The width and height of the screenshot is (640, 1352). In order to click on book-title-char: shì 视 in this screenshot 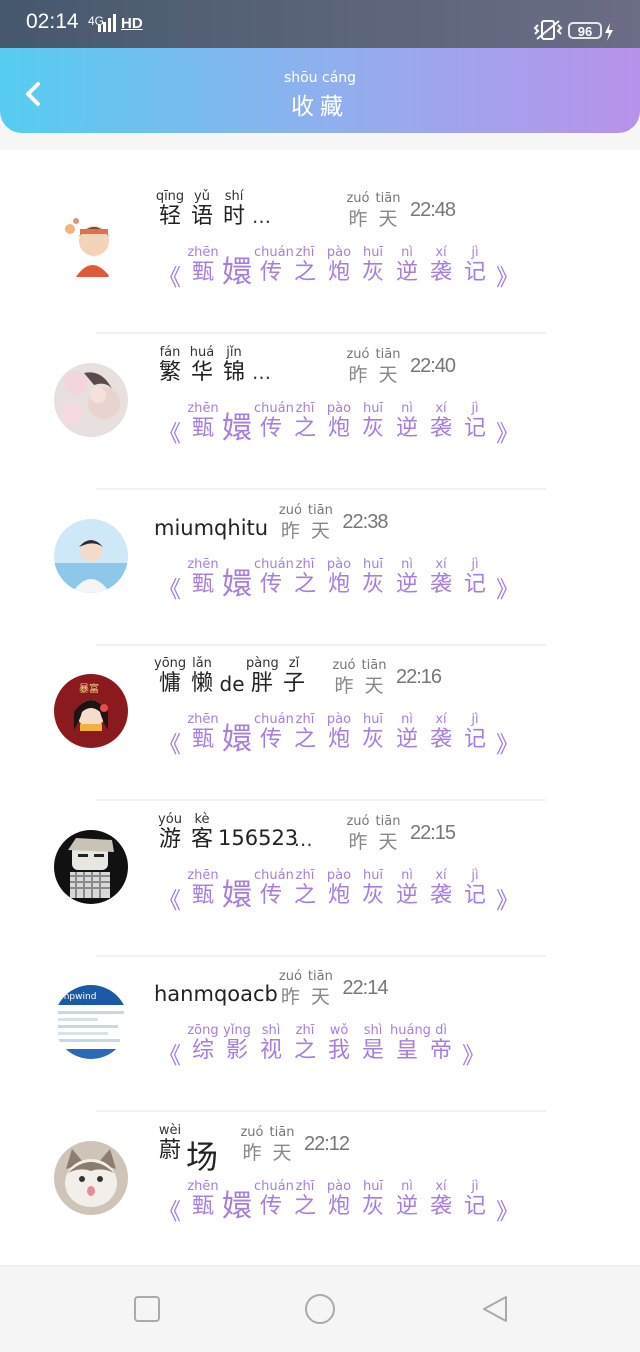, I will do `click(271, 1044)`.